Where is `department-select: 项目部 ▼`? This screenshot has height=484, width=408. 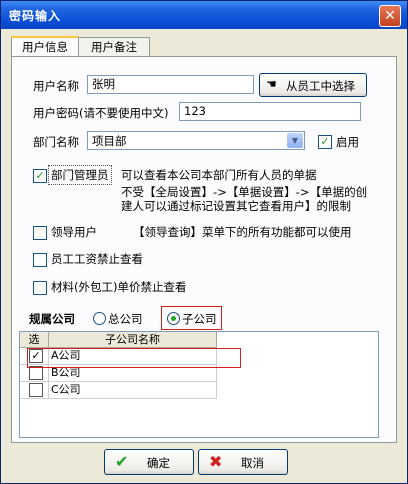
department-select: 项目部 ▼ is located at coordinates (196, 140).